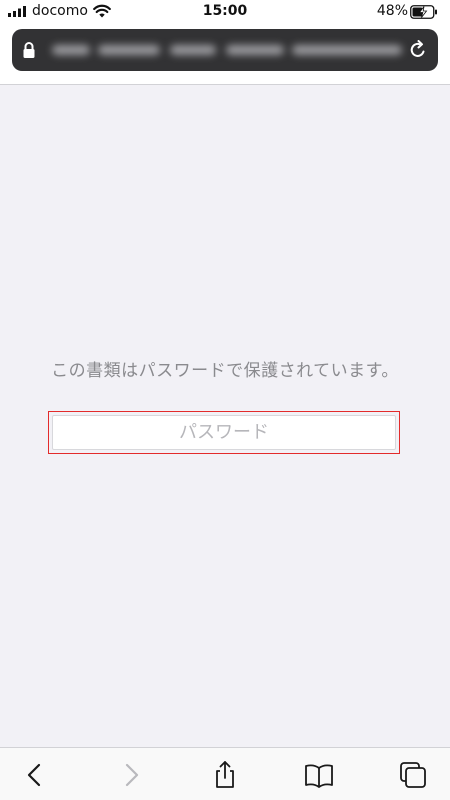 The width and height of the screenshot is (450, 800). I want to click on share-button, so click(225, 775).